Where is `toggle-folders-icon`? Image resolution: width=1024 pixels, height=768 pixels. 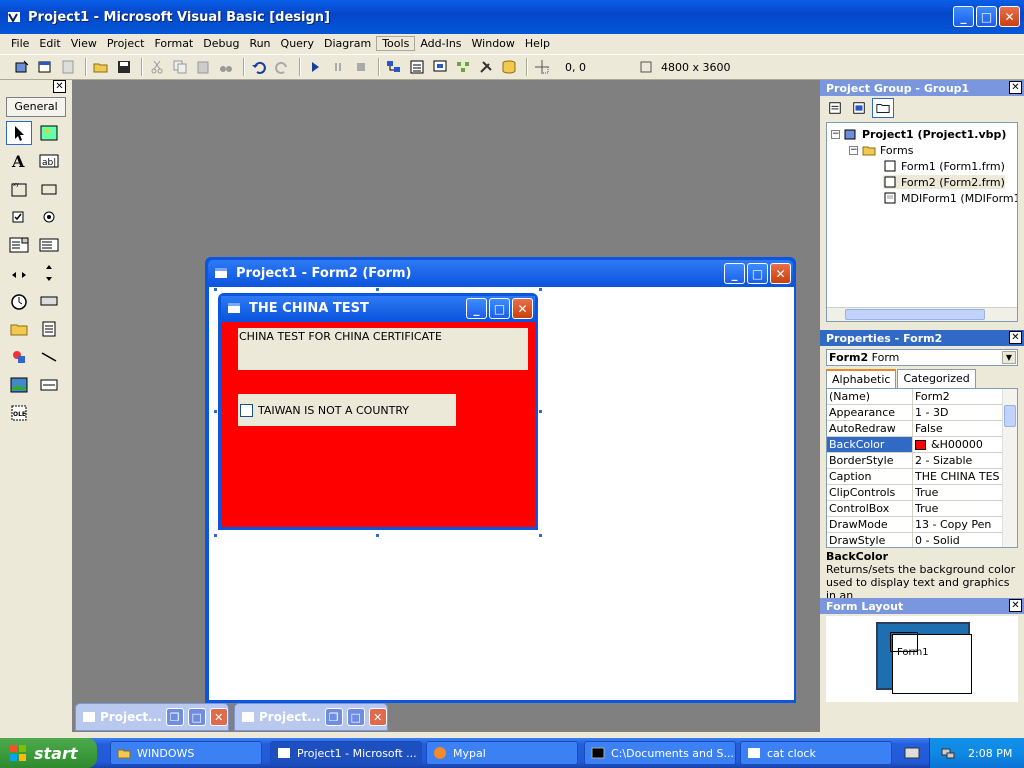 toggle-folders-icon is located at coordinates (883, 108).